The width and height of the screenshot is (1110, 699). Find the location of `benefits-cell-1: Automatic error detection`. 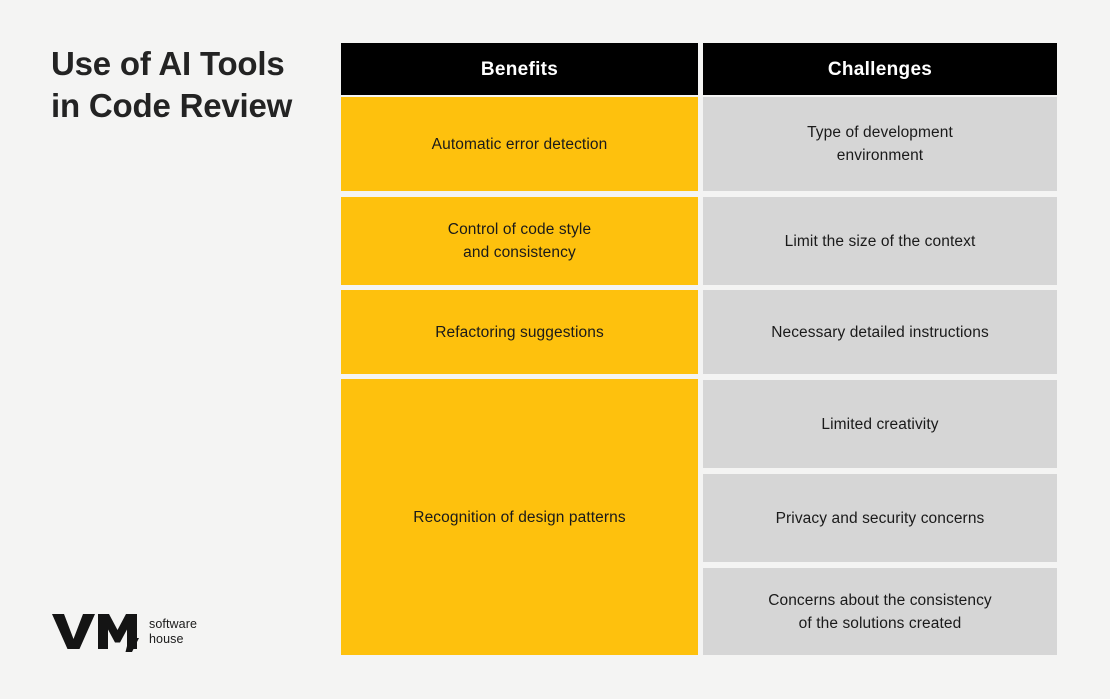

benefits-cell-1: Automatic error detection is located at coordinates (519, 144).